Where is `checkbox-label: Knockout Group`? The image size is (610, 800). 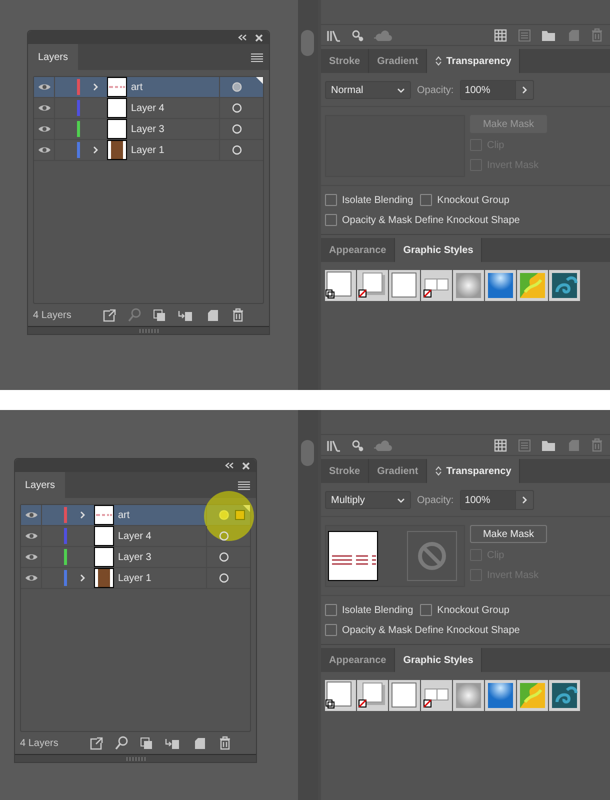
checkbox-label: Knockout Group is located at coordinates (473, 610).